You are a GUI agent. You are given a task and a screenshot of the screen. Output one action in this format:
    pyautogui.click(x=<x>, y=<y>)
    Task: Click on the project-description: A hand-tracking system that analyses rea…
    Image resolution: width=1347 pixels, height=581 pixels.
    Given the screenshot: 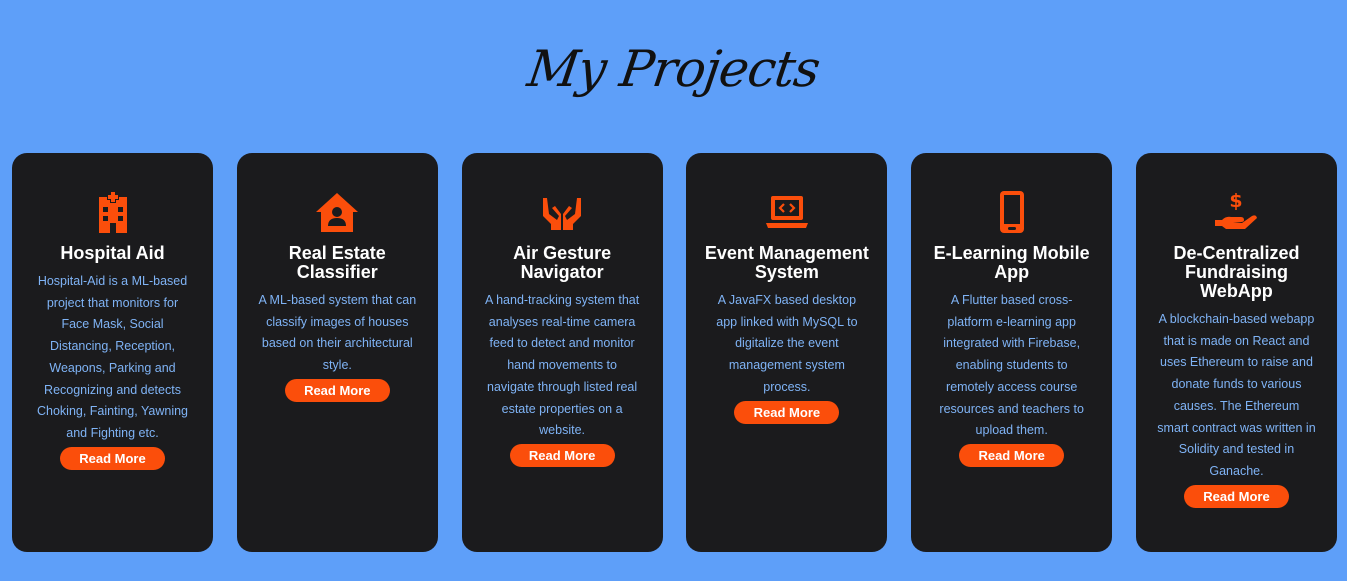 What is the action you would take?
    pyautogui.click(x=562, y=365)
    